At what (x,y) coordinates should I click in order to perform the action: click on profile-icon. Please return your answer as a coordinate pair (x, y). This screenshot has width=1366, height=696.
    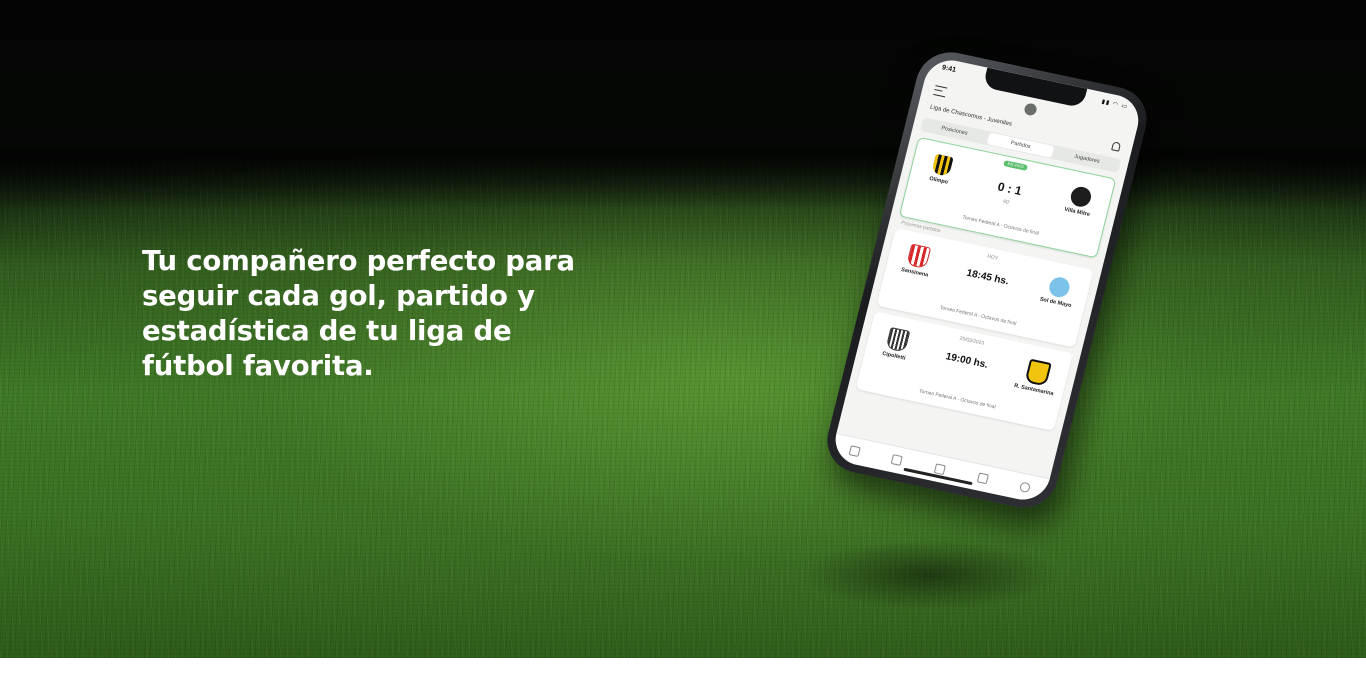
    Looking at the image, I should click on (1025, 487).